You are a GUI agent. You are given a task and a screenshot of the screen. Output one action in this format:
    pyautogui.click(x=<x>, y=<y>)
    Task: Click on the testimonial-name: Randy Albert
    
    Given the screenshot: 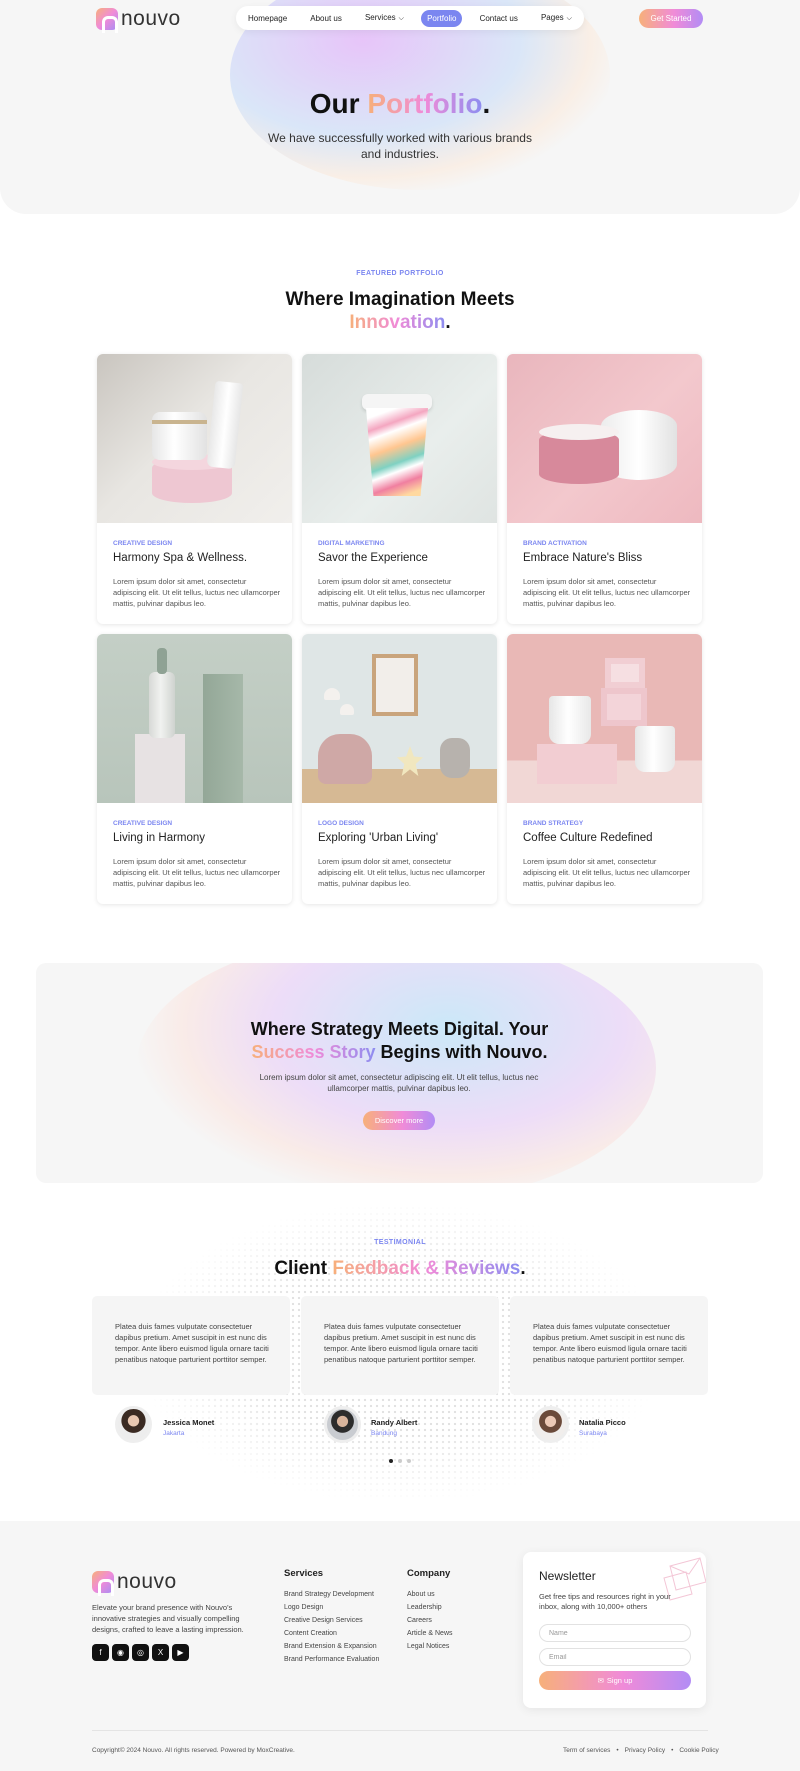 What is the action you would take?
    pyautogui.click(x=394, y=1422)
    